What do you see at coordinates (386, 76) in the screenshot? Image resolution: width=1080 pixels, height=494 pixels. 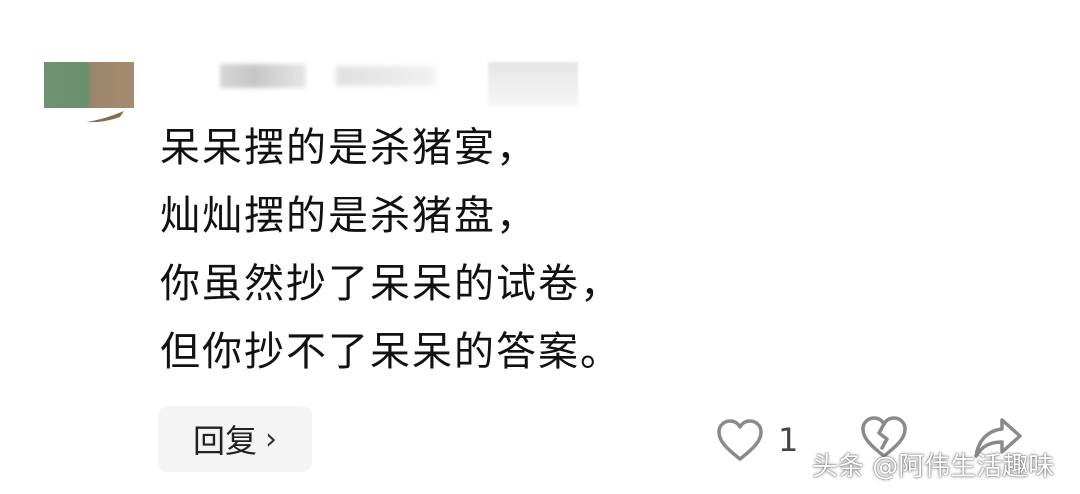 I see `timestamp-redacted` at bounding box center [386, 76].